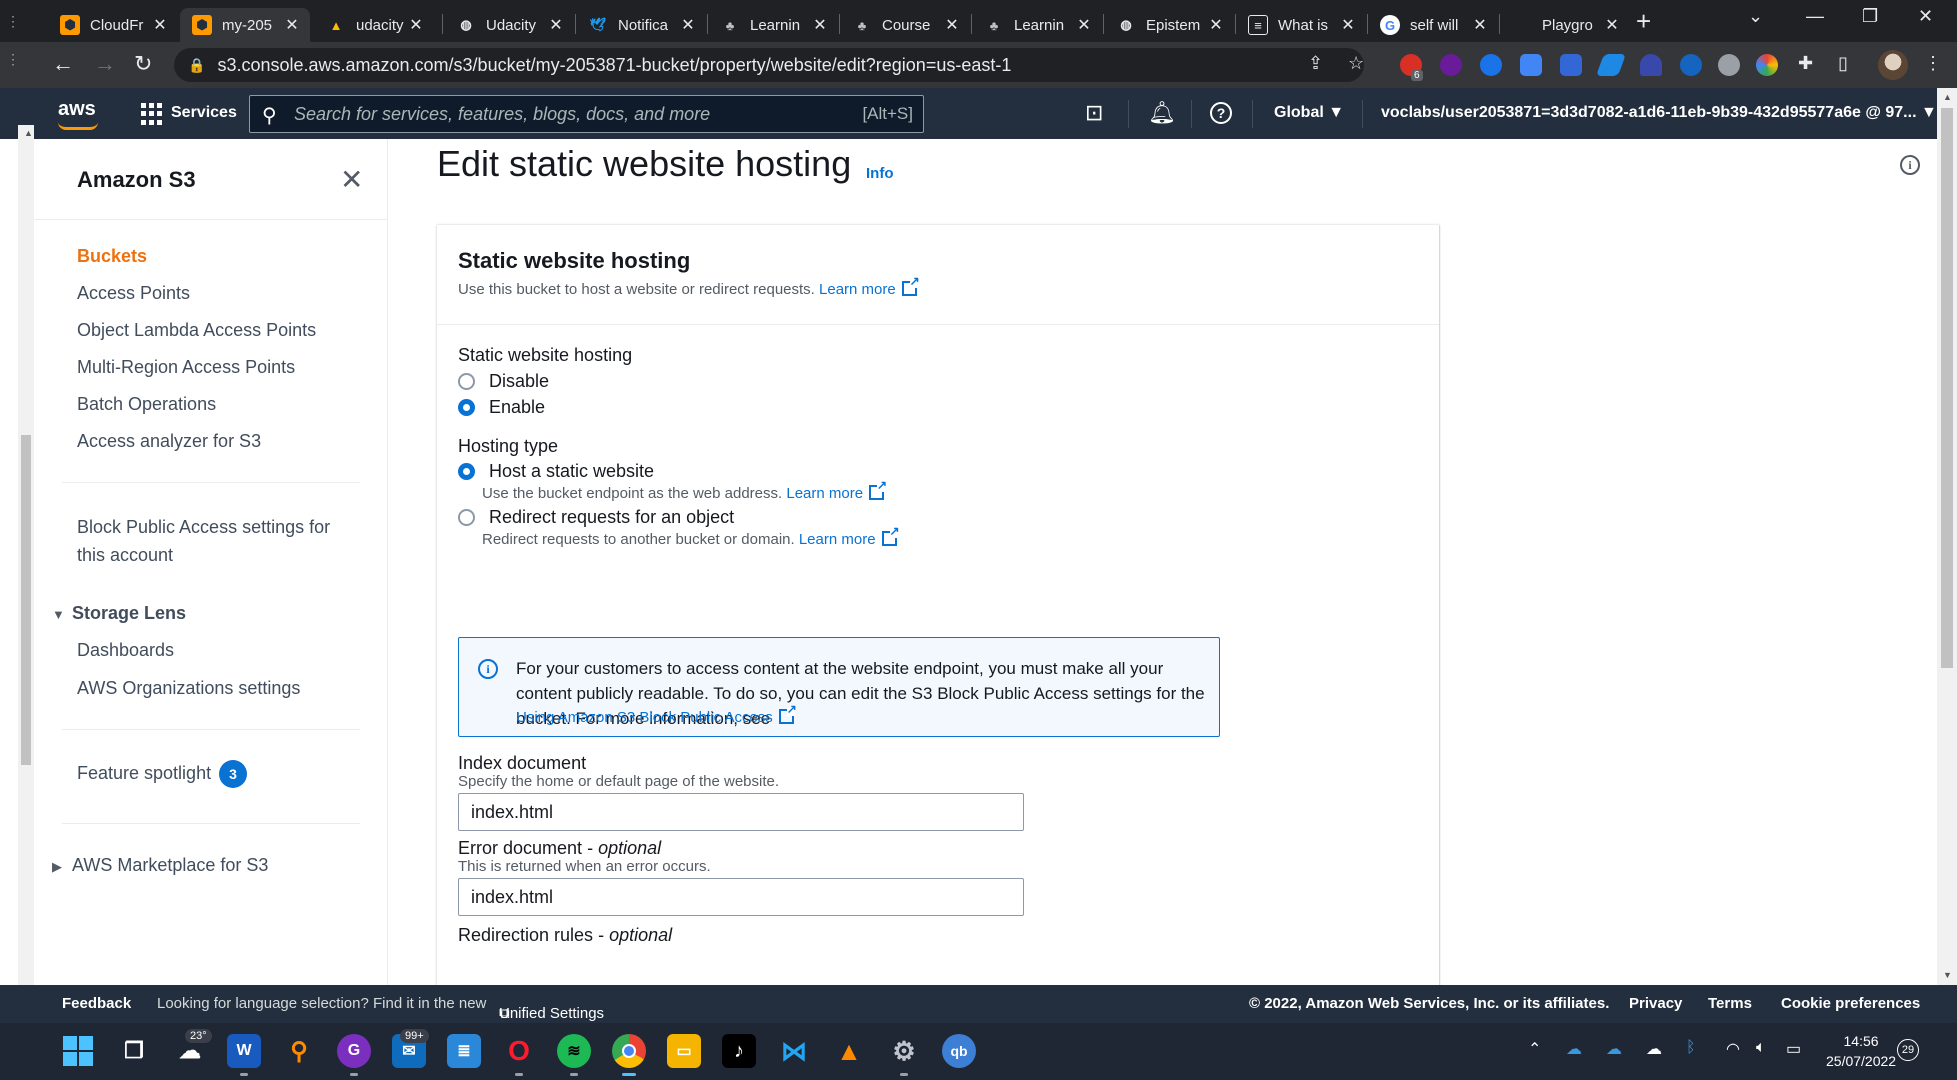 This screenshot has height=1080, width=1957. Describe the element at coordinates (1805, 63) in the screenshot. I see `extensions-puzzle-icon: ✚` at that location.